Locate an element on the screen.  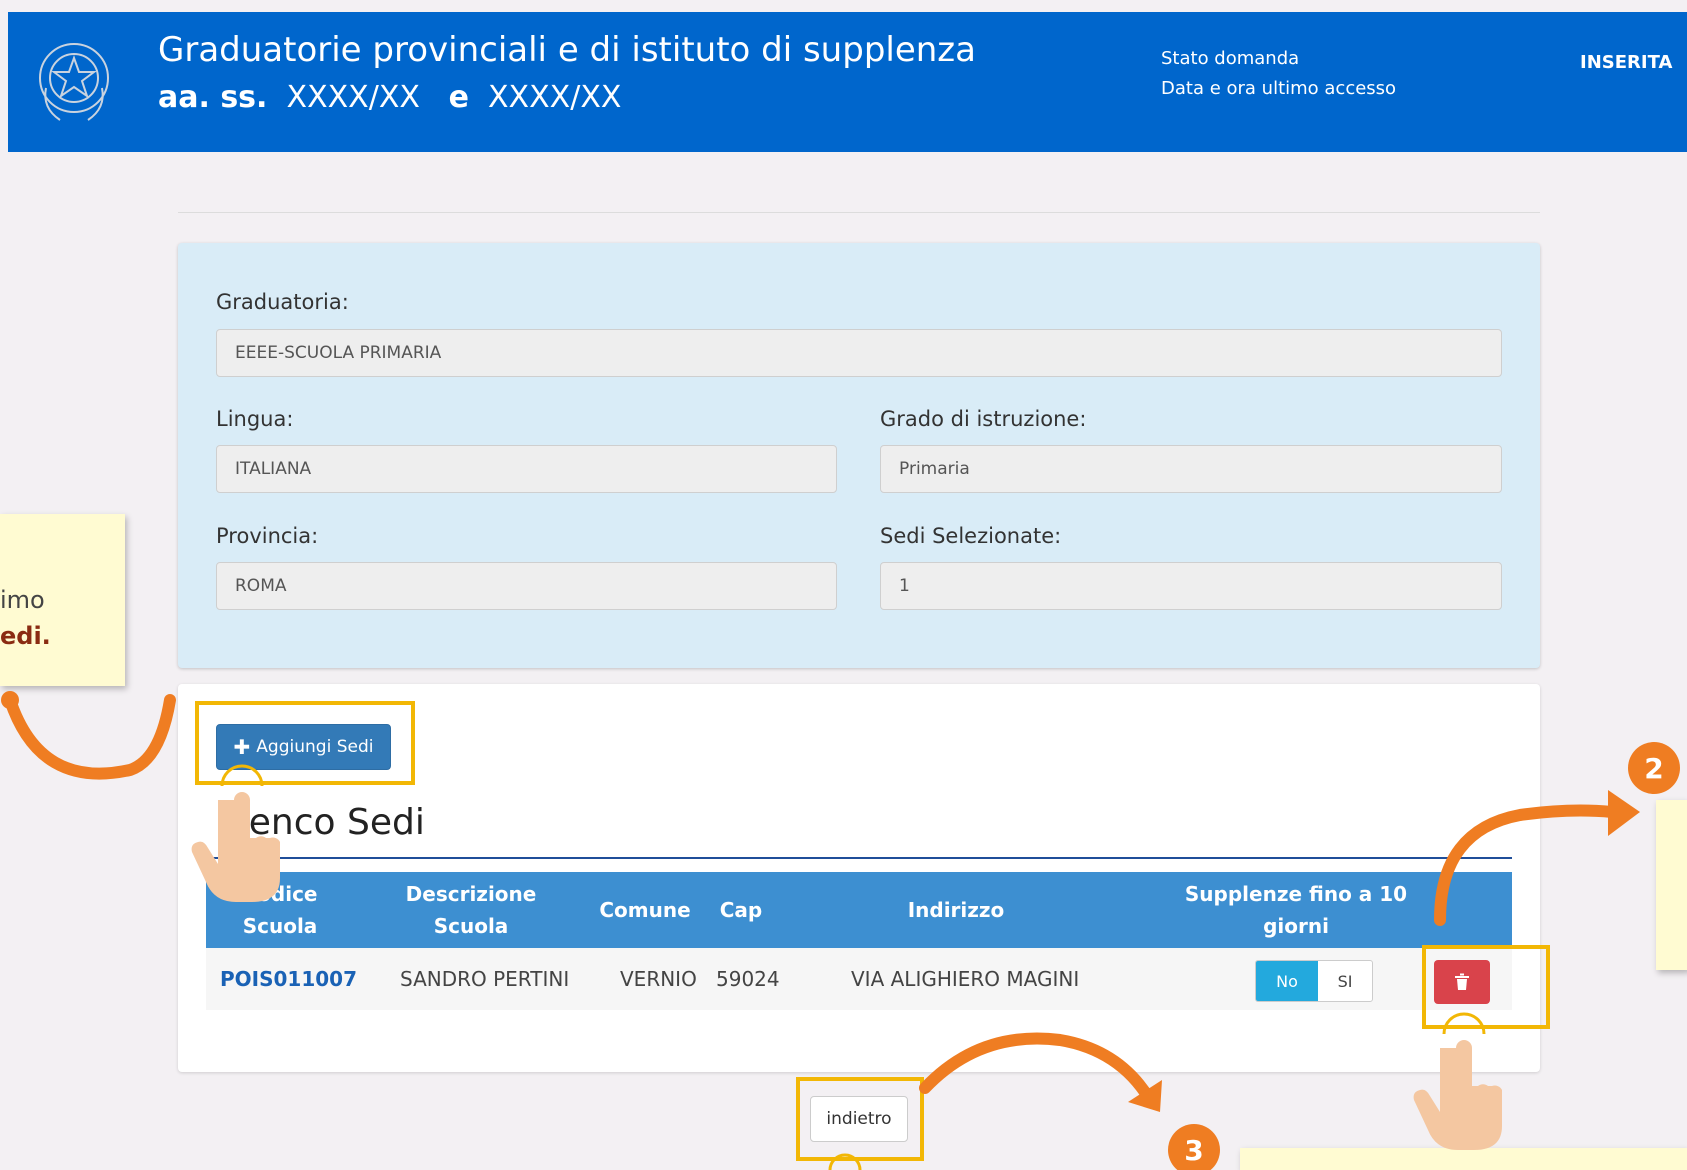
graduatoria-field: EEEE-SCUOLA PRIMARIA is located at coordinates (859, 353).